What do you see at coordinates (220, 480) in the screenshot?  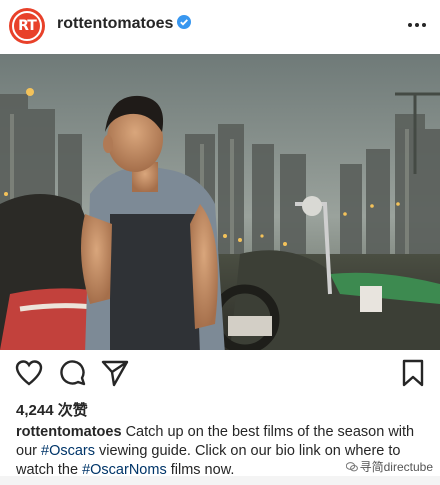 I see `bottom-fade` at bounding box center [220, 480].